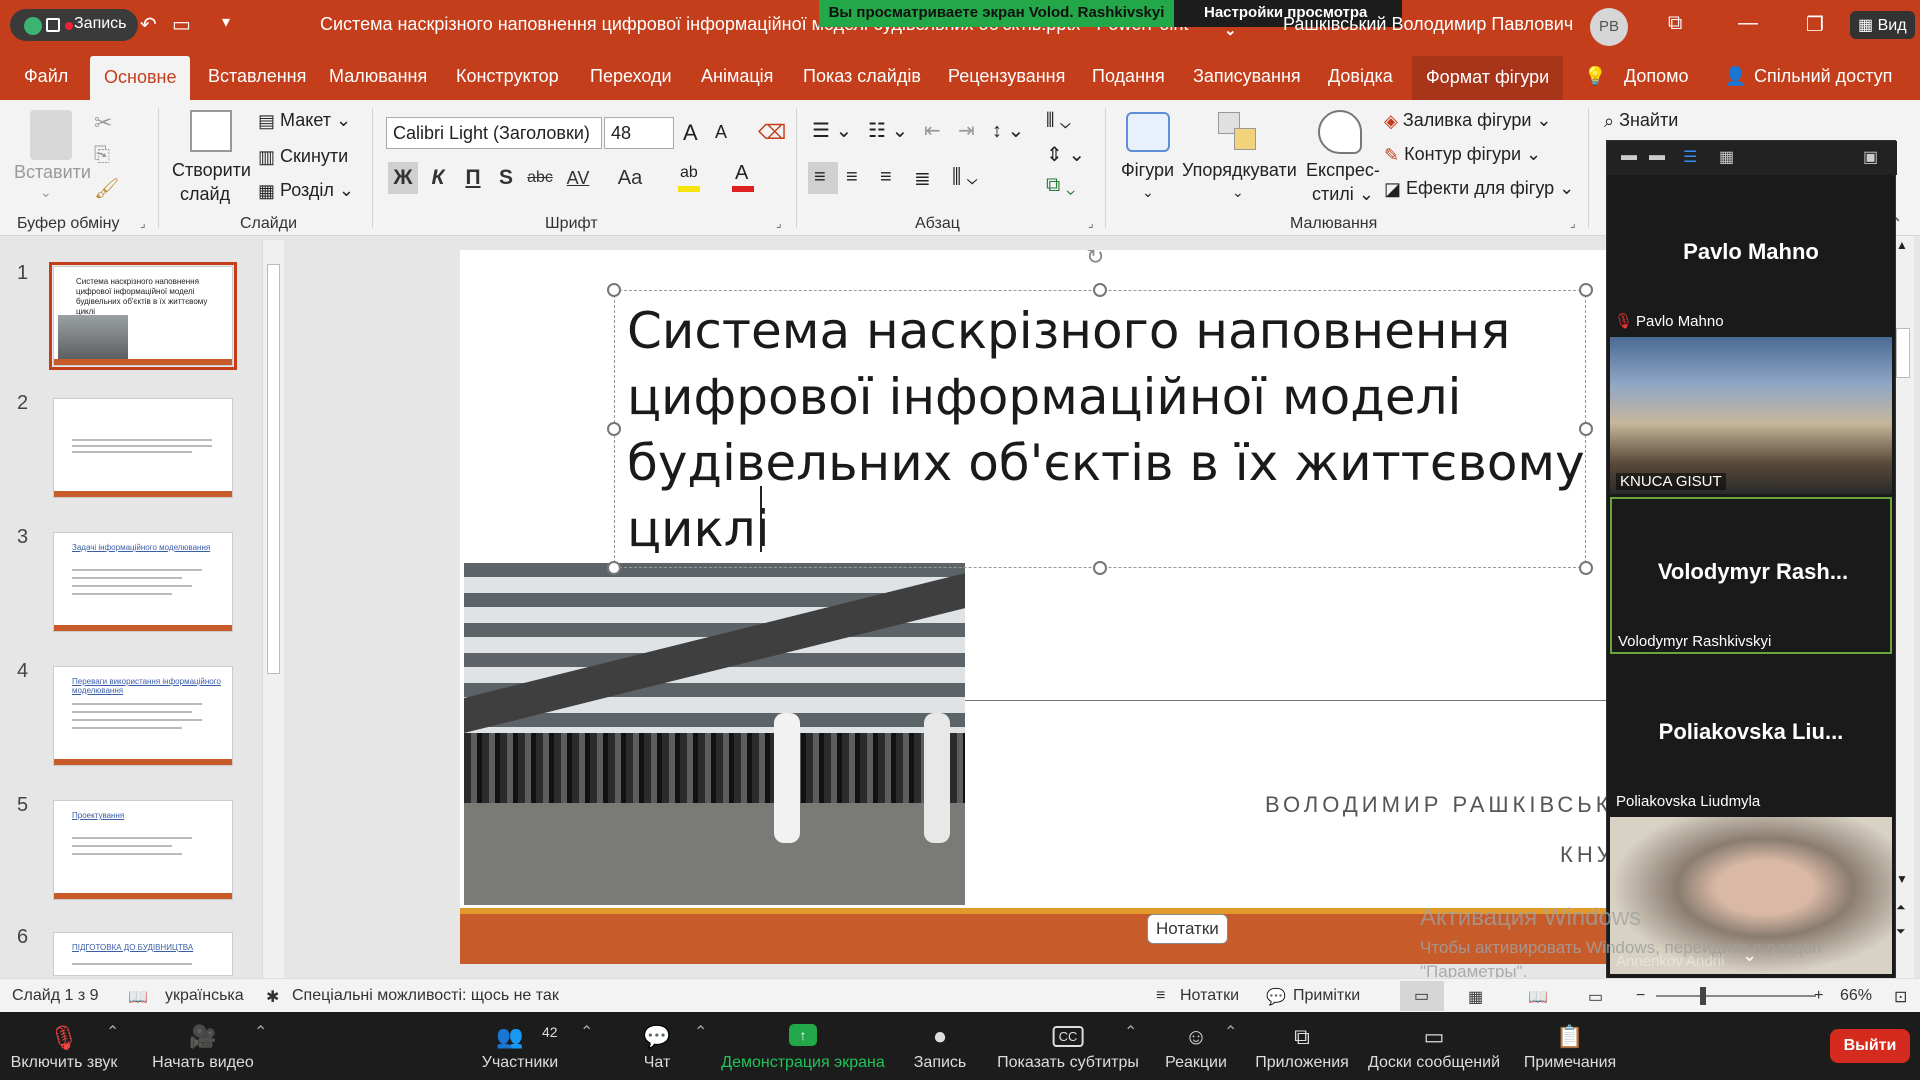  I want to click on highlight-icon: ab, so click(689, 178).